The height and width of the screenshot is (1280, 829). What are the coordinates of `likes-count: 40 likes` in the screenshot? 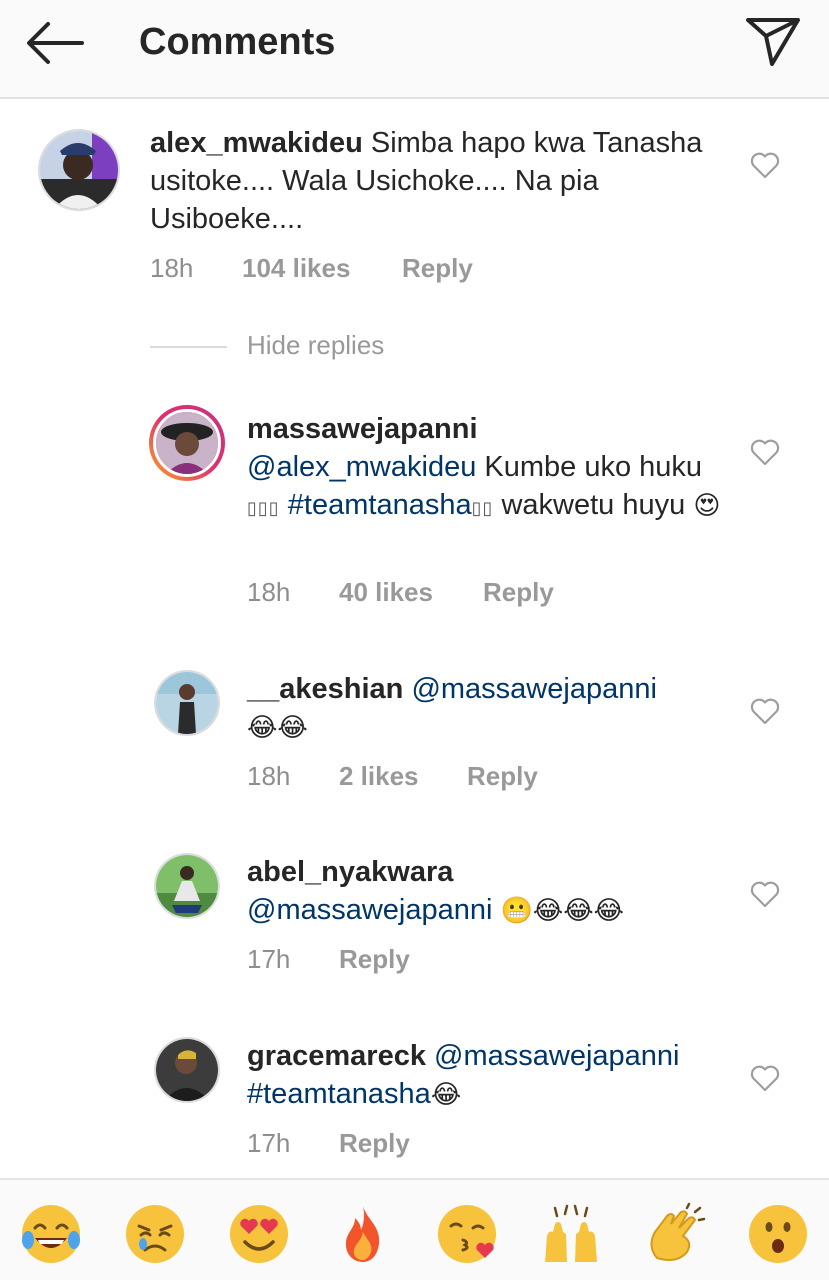 It's located at (386, 592).